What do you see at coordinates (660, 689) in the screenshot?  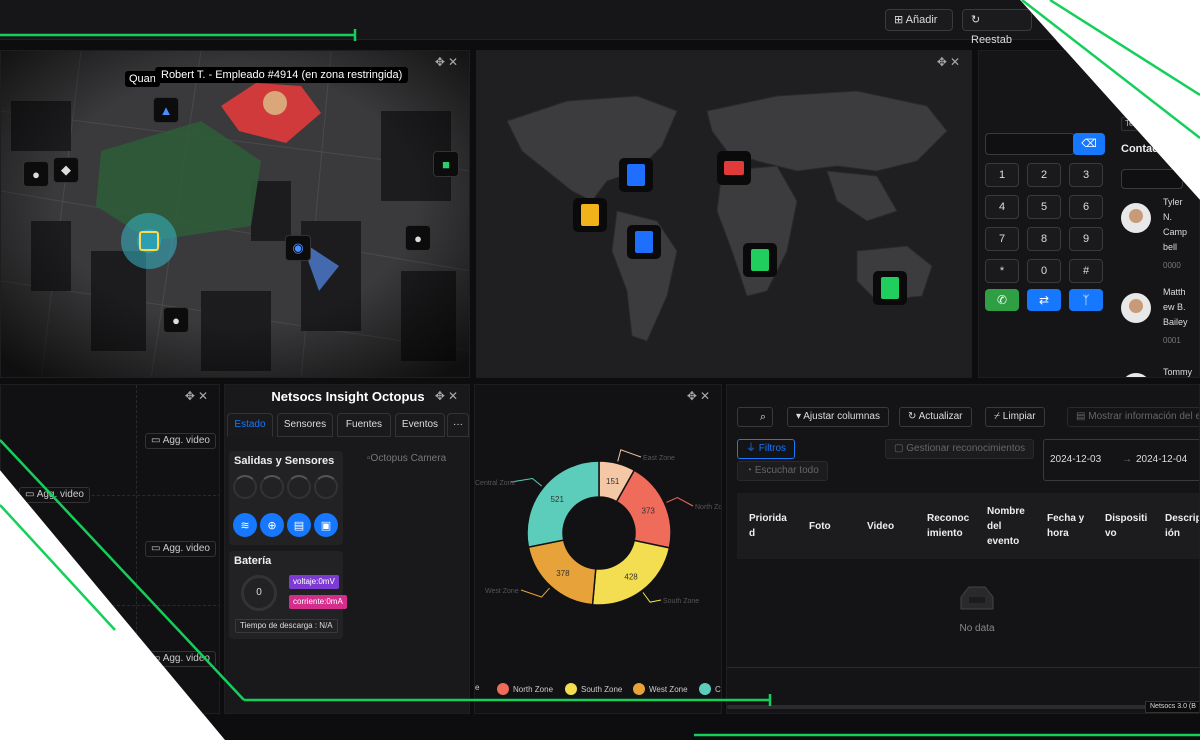 I see `legend-item: West Zone` at bounding box center [660, 689].